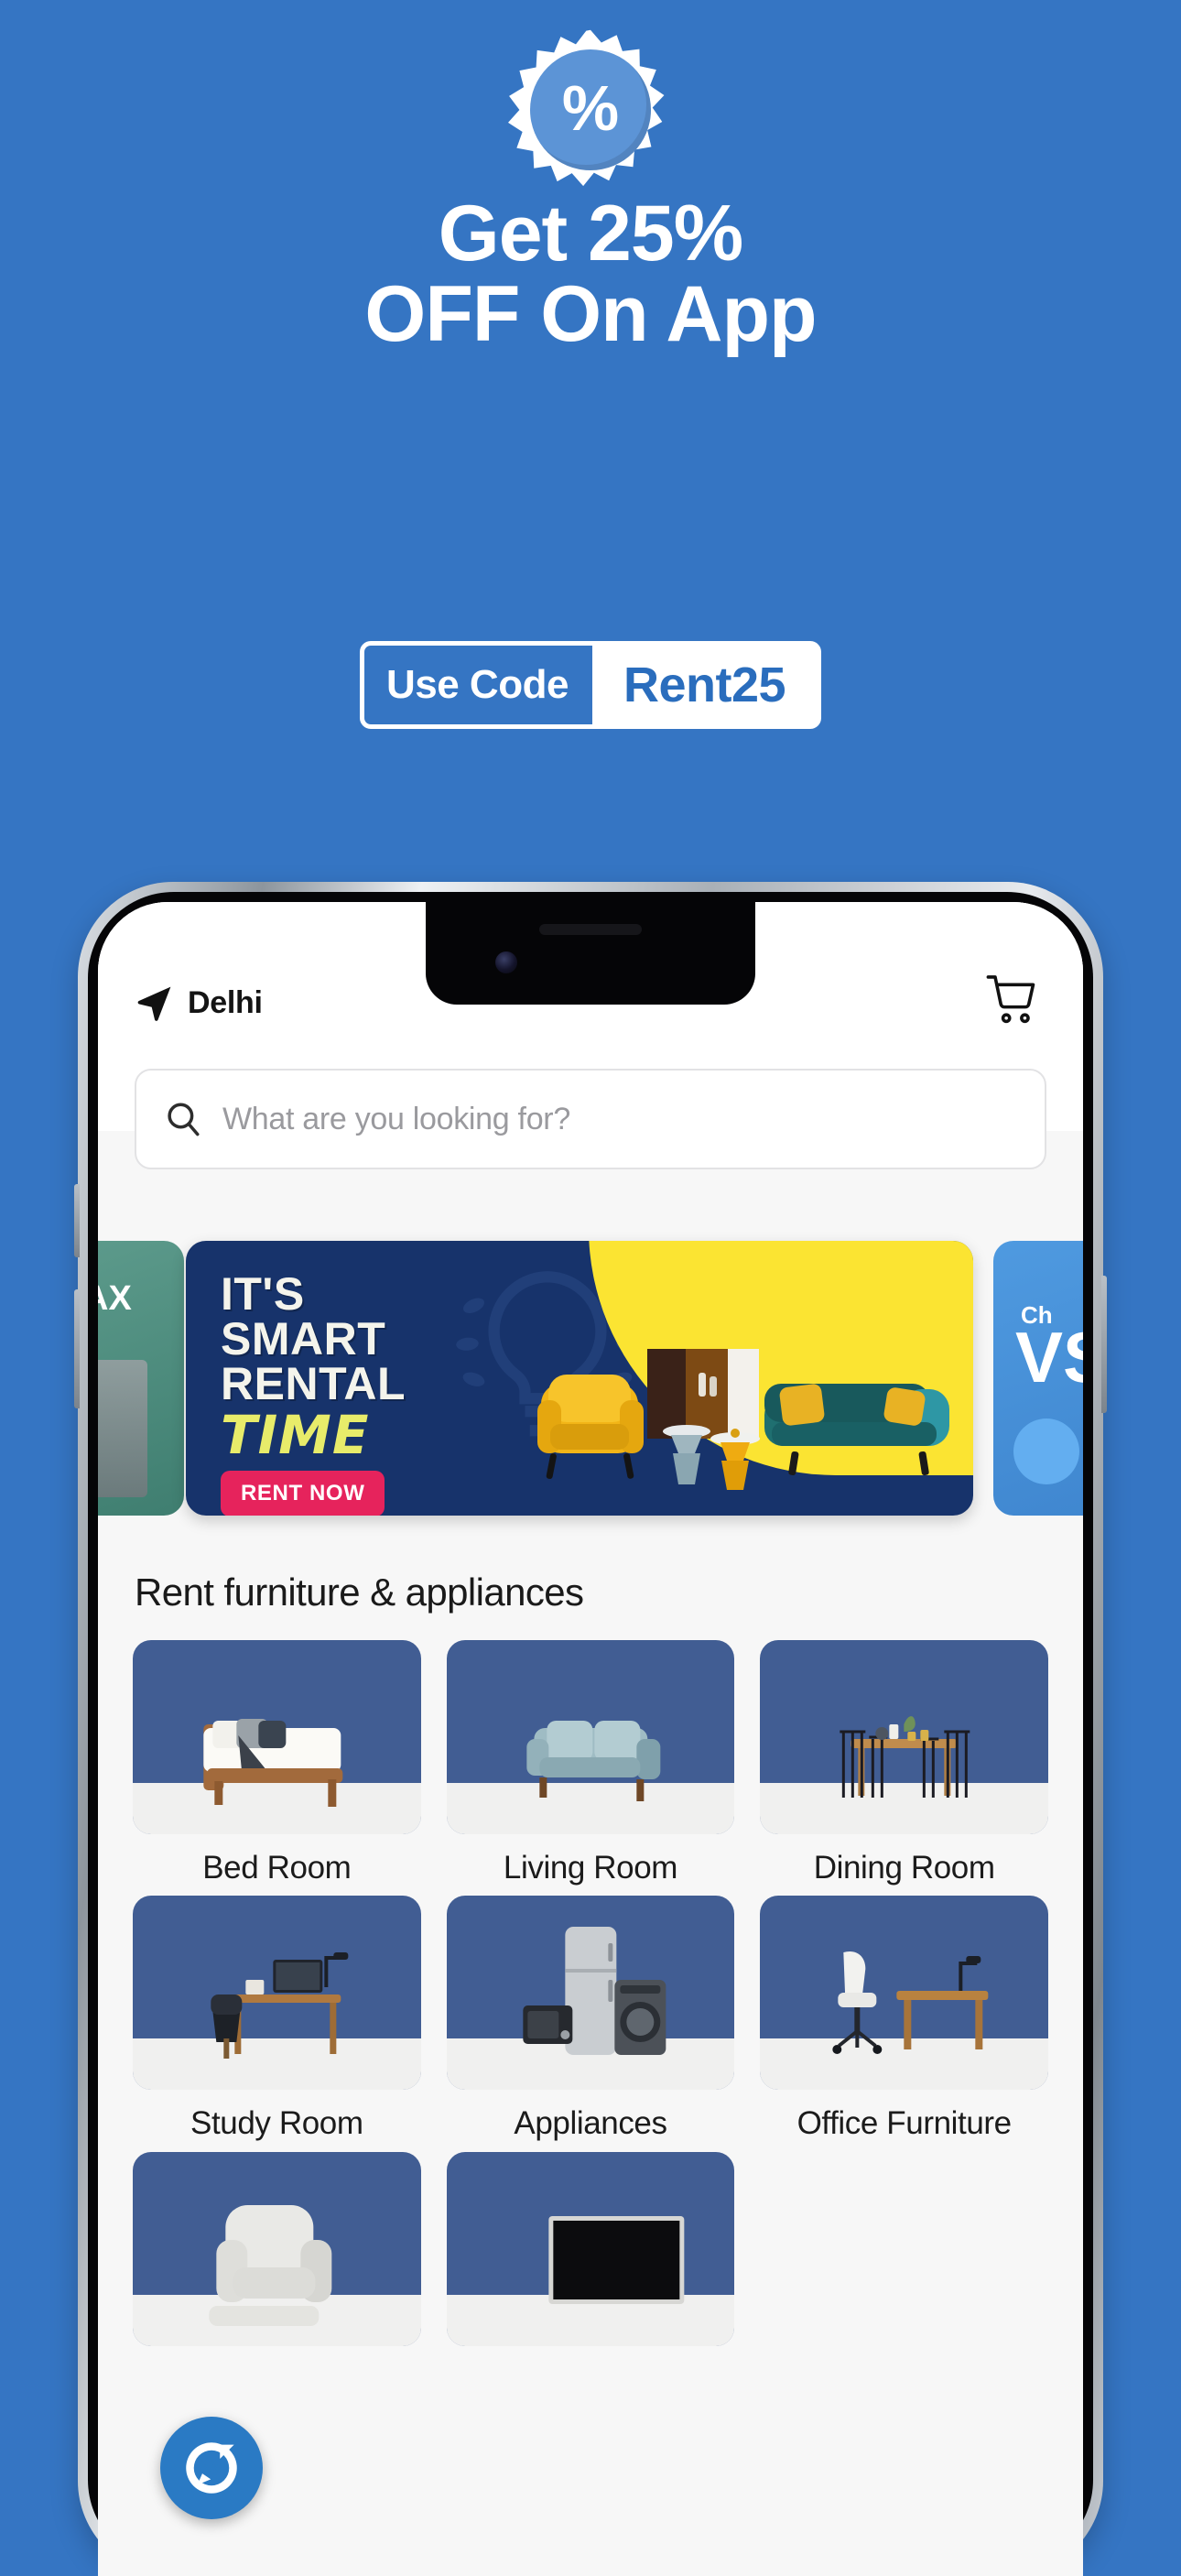 This screenshot has height=2576, width=1181. Describe the element at coordinates (277, 1737) in the screenshot. I see `bedroom-photo` at that location.